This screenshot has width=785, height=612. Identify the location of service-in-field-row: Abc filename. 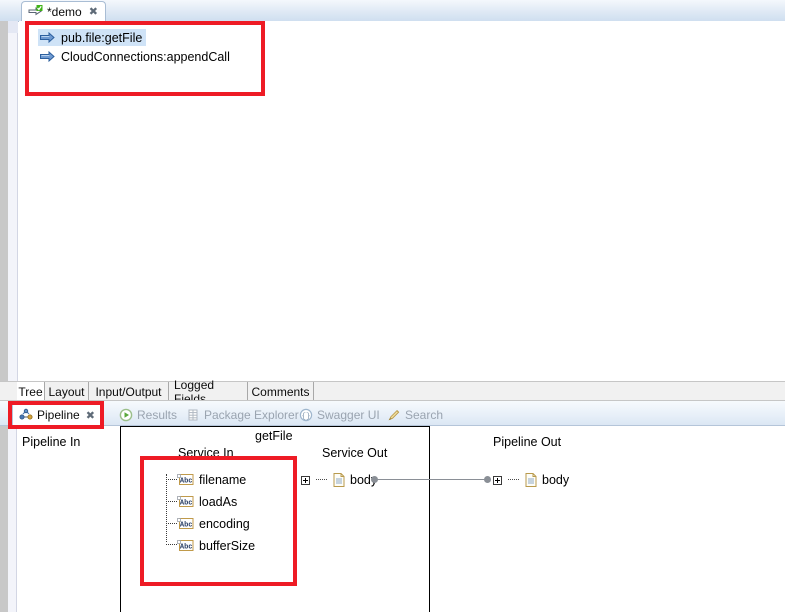
(211, 480).